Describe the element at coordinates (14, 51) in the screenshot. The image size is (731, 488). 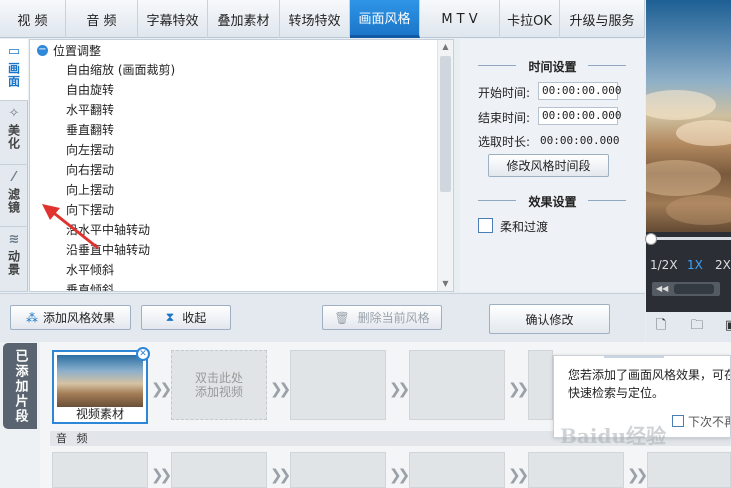
I see `film-icon: ▭` at that location.